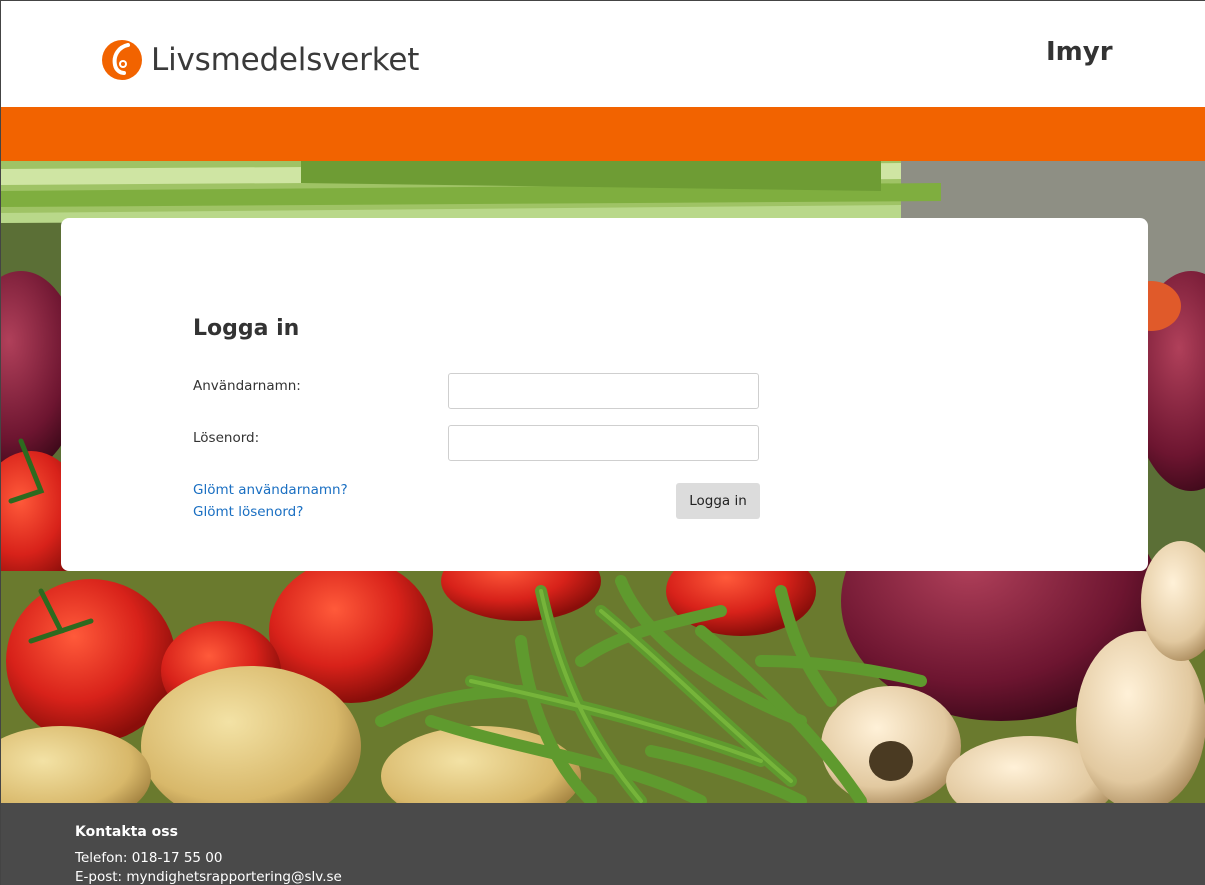  I want to click on footer-email: E-post: myndighetsrapportering@slv.se, so click(208, 877).